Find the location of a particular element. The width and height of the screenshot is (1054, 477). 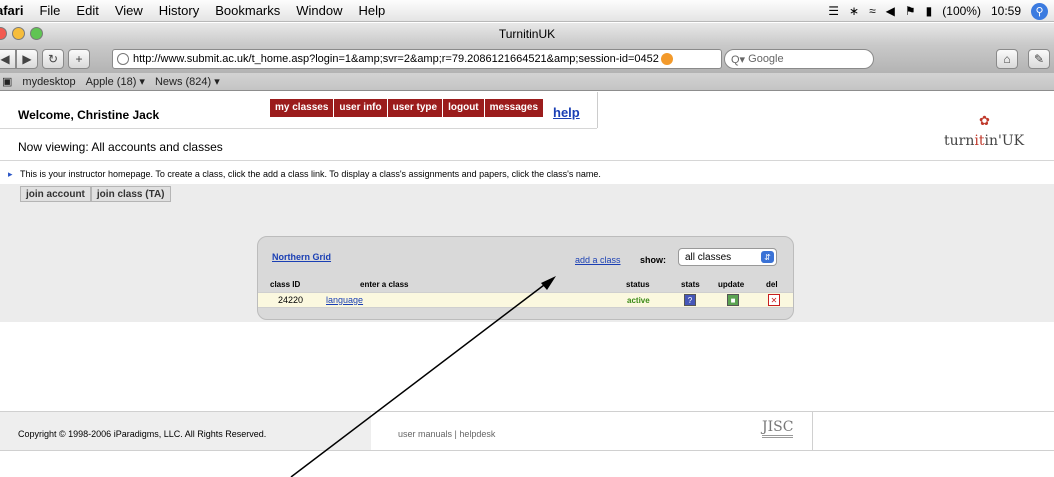

arrow-head is located at coordinates (548, 283).